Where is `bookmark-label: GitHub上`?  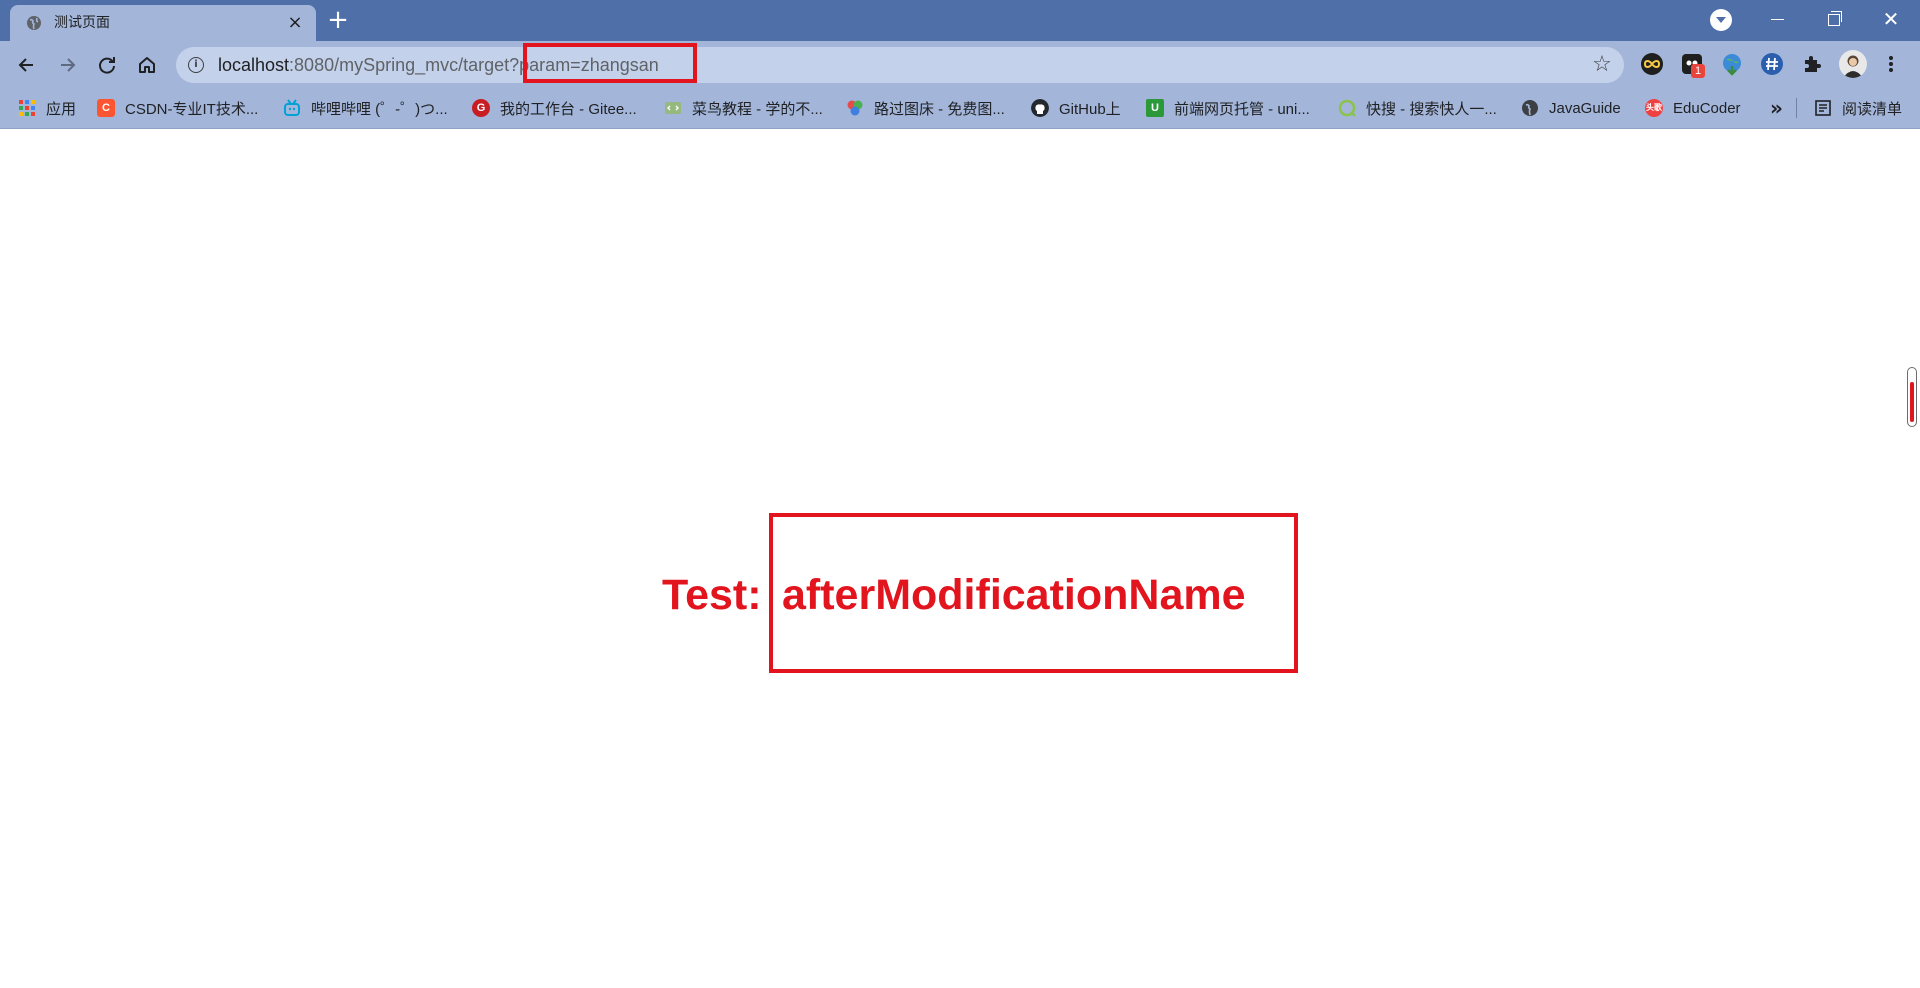
bookmark-label: GitHub上 is located at coordinates (1090, 109).